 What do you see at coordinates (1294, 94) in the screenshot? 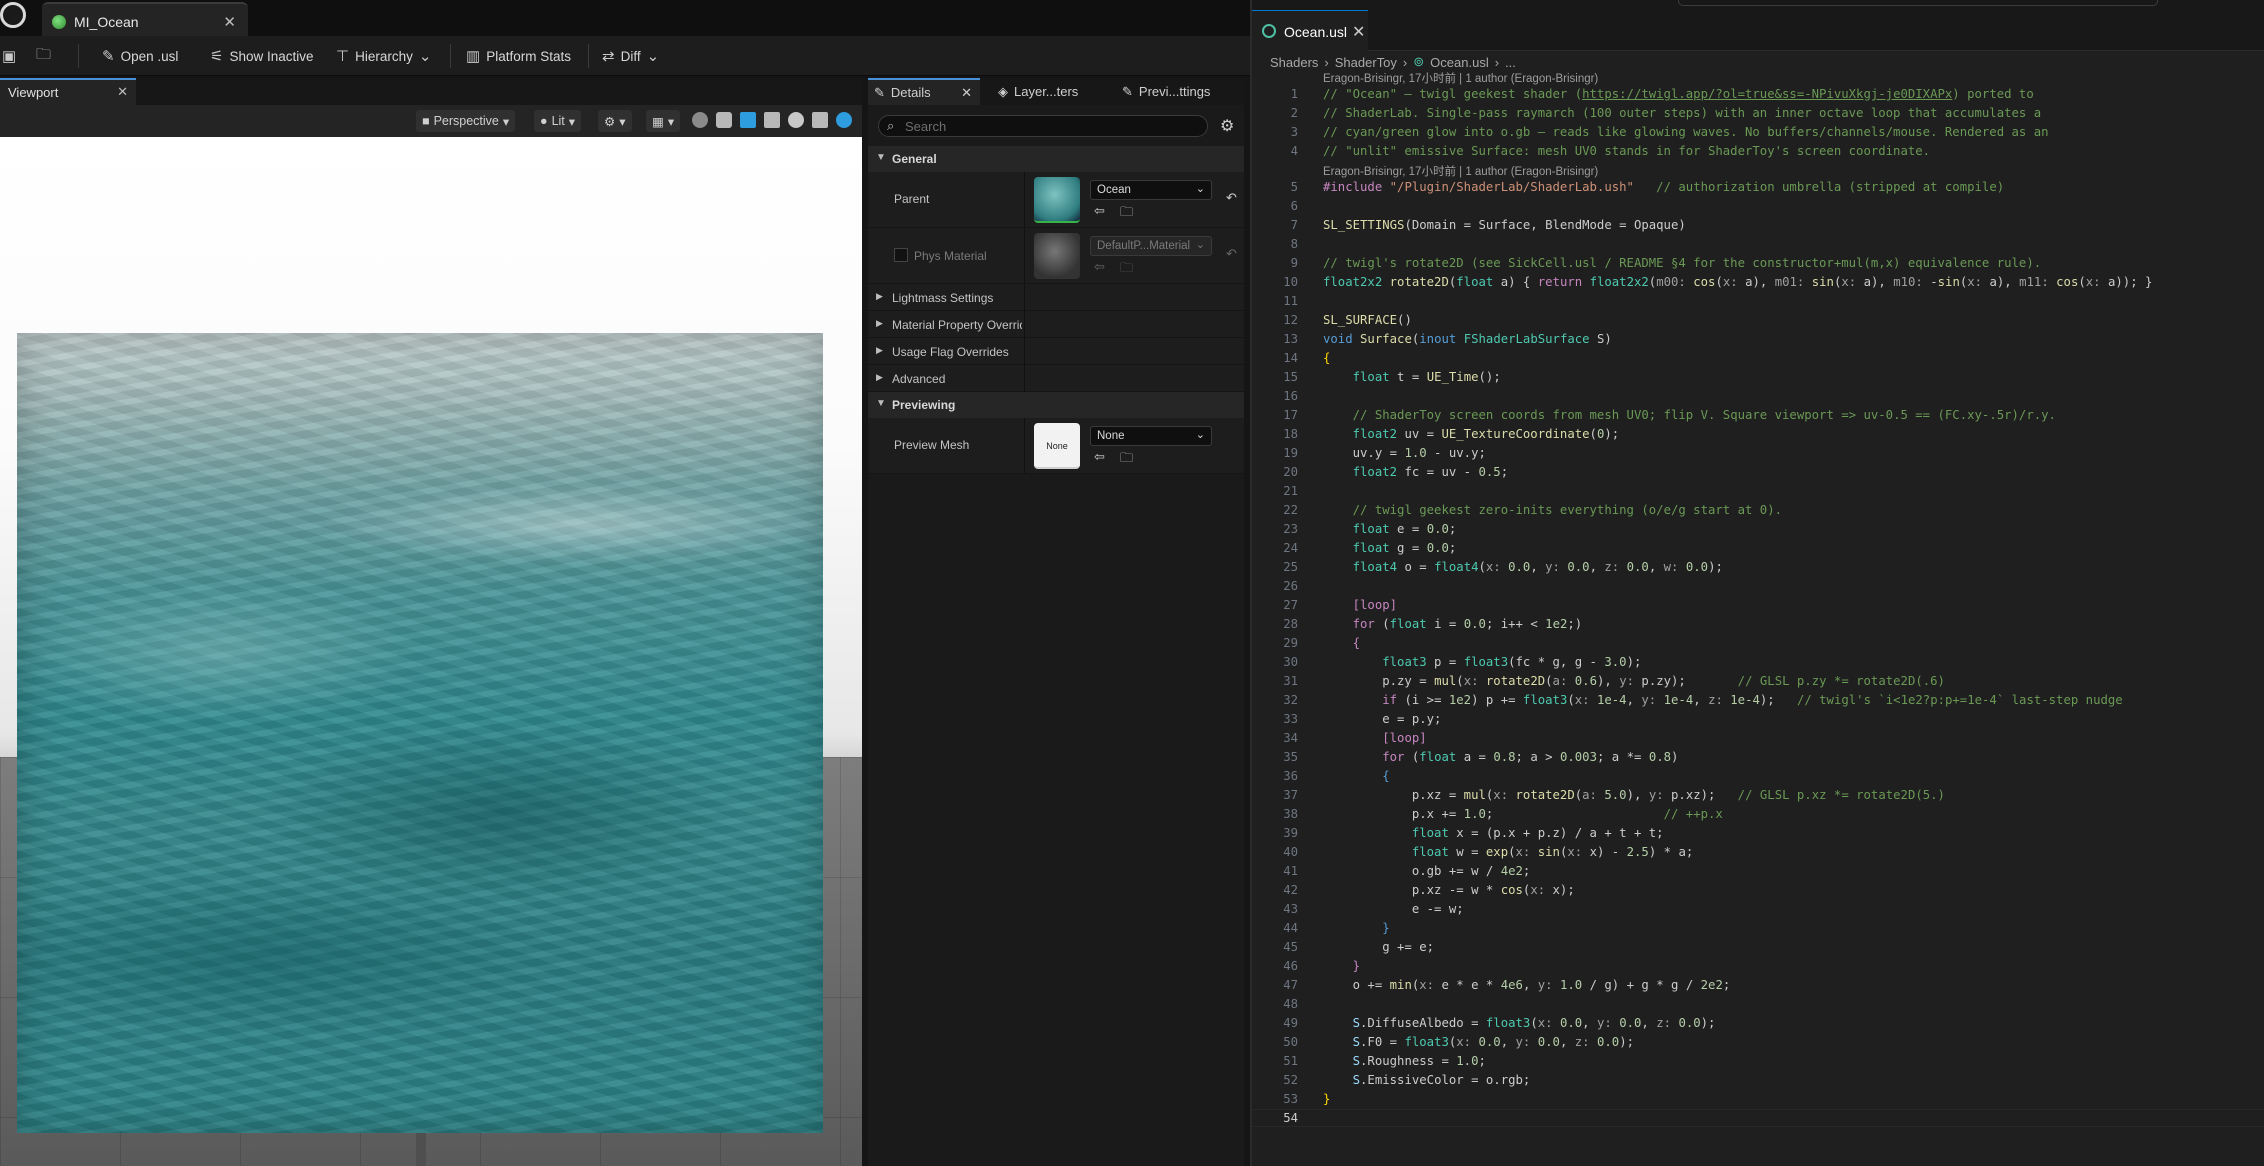
I see `line-number: 1` at bounding box center [1294, 94].